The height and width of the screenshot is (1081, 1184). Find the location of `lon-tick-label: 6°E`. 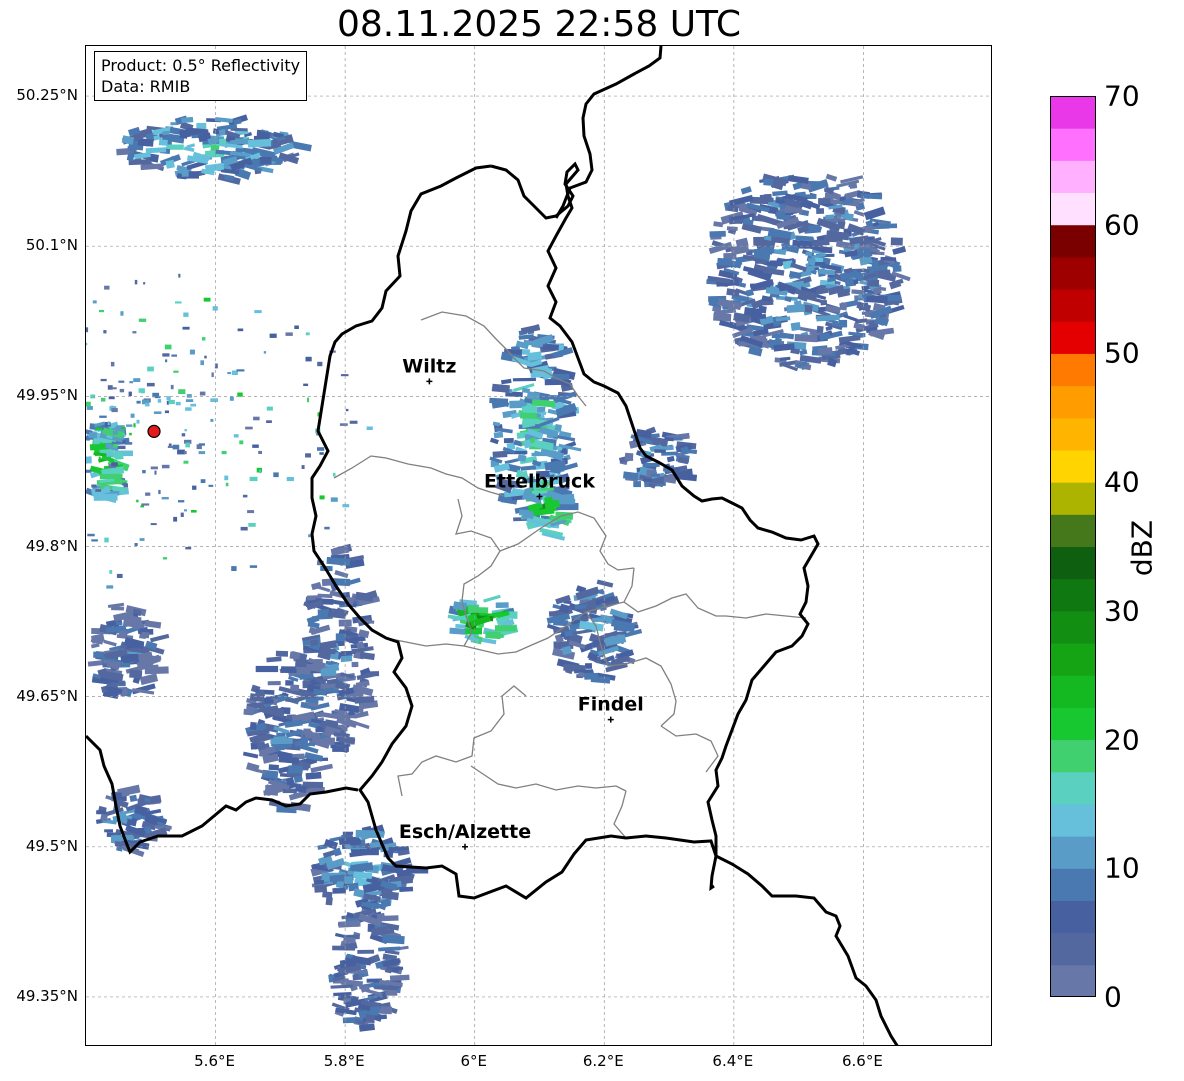

lon-tick-label: 6°E is located at coordinates (473, 1061).